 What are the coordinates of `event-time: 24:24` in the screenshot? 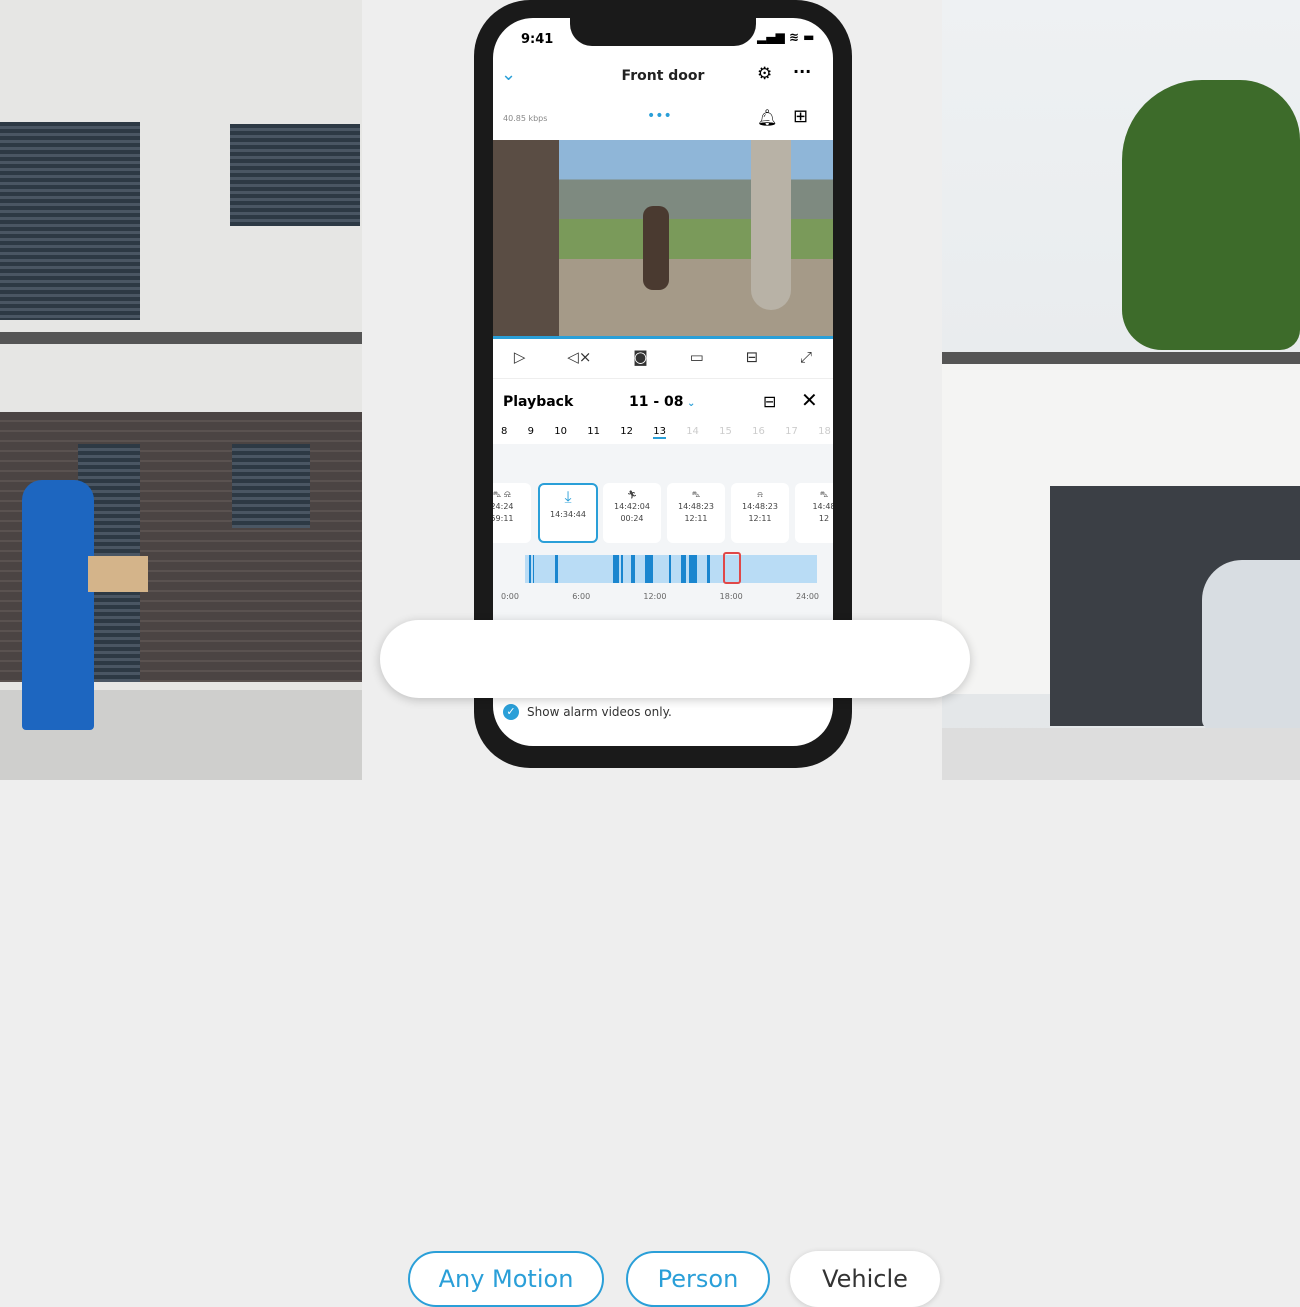 It's located at (503, 506).